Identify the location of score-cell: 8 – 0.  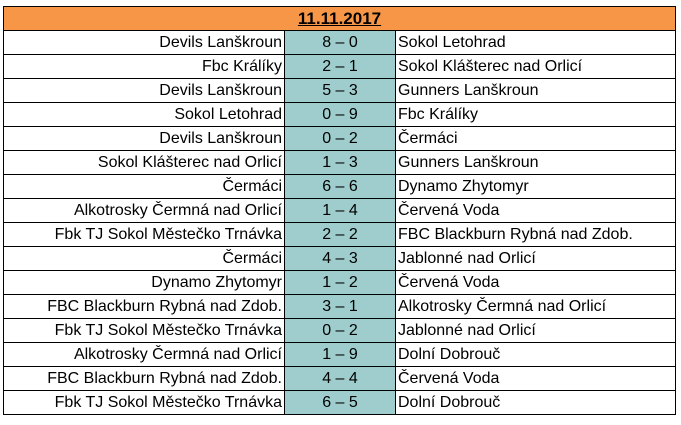
(340, 42).